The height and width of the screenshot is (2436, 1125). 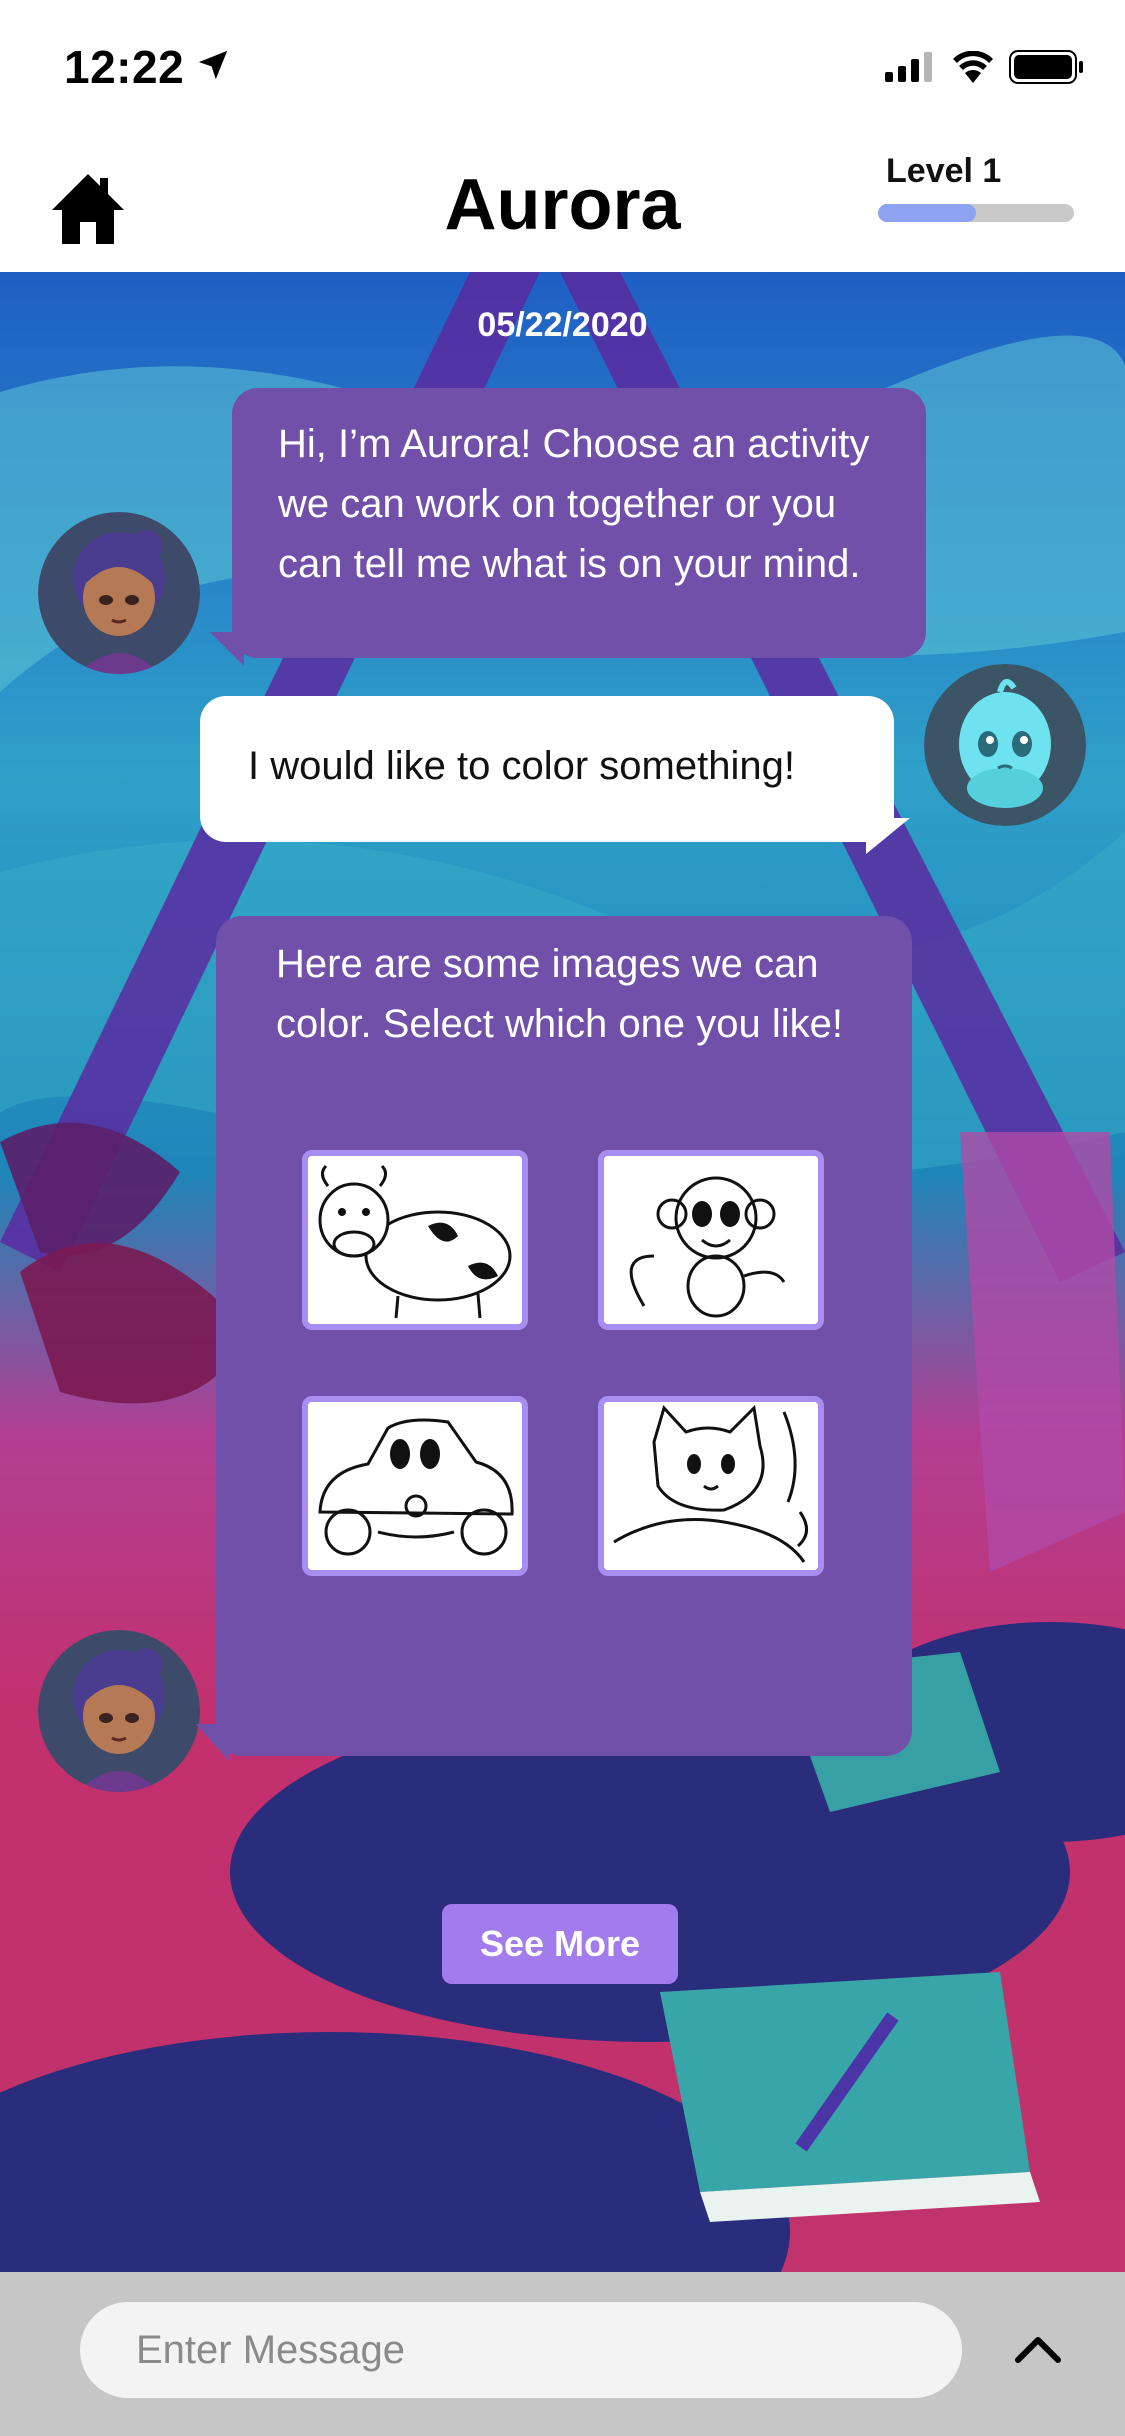 What do you see at coordinates (973, 67) in the screenshot?
I see `wifi-icon` at bounding box center [973, 67].